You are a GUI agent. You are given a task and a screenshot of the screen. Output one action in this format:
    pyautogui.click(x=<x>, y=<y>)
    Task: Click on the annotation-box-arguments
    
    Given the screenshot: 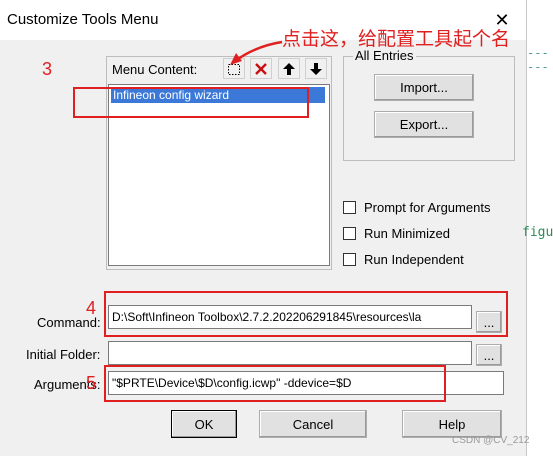 What is the action you would take?
    pyautogui.click(x=275, y=383)
    